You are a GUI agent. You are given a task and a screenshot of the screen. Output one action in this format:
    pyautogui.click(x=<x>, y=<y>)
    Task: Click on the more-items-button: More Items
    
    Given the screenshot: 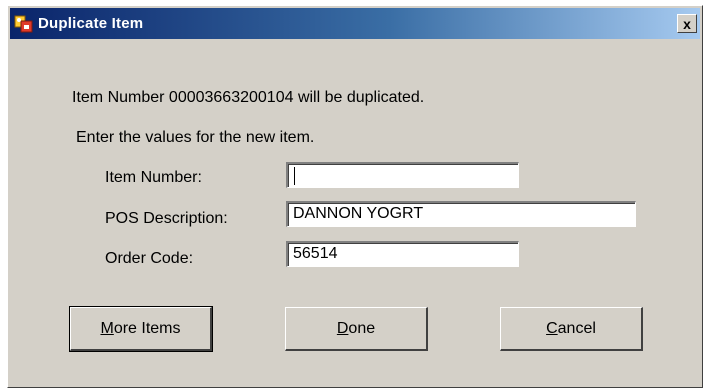 What is the action you would take?
    pyautogui.click(x=141, y=329)
    